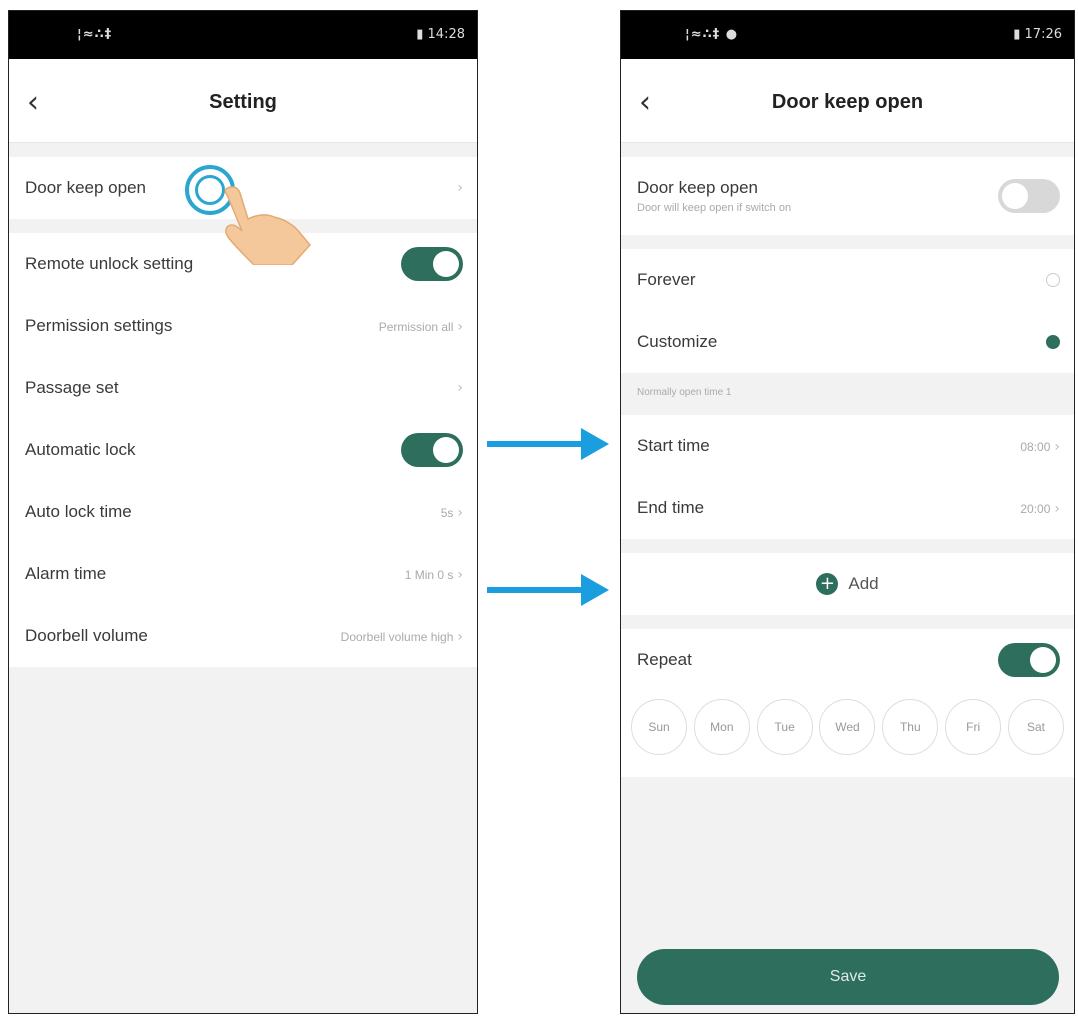  Describe the element at coordinates (243, 388) in the screenshot. I see `row-passage-set: Passage set ›` at that location.